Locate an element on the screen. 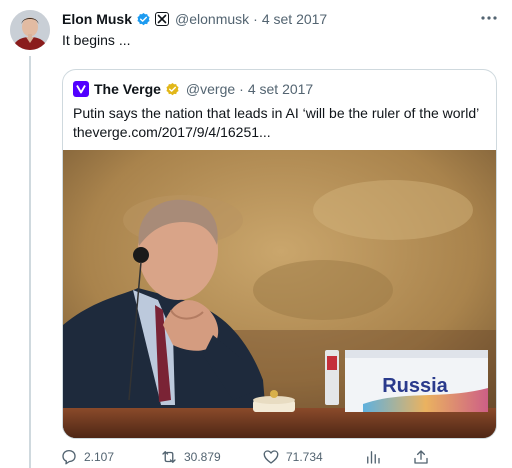 This screenshot has height=468, width=512. like-button: 71.734 is located at coordinates (292, 457).